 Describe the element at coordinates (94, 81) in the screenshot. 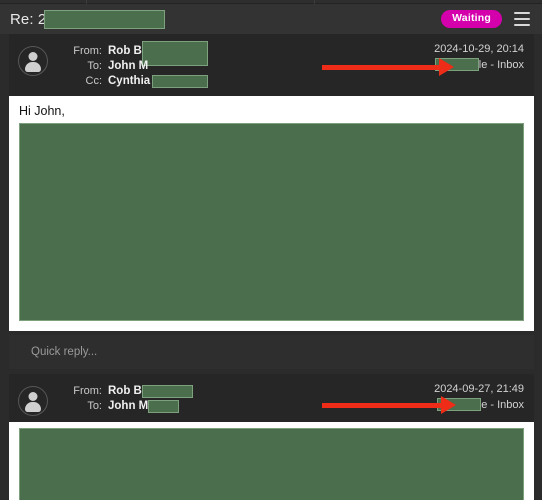

I see `cc-label: Cc:` at that location.